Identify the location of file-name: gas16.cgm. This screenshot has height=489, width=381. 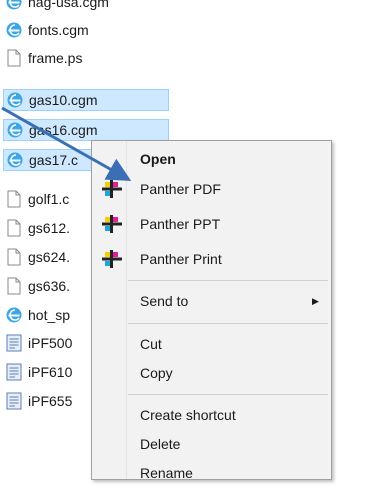
(63, 130).